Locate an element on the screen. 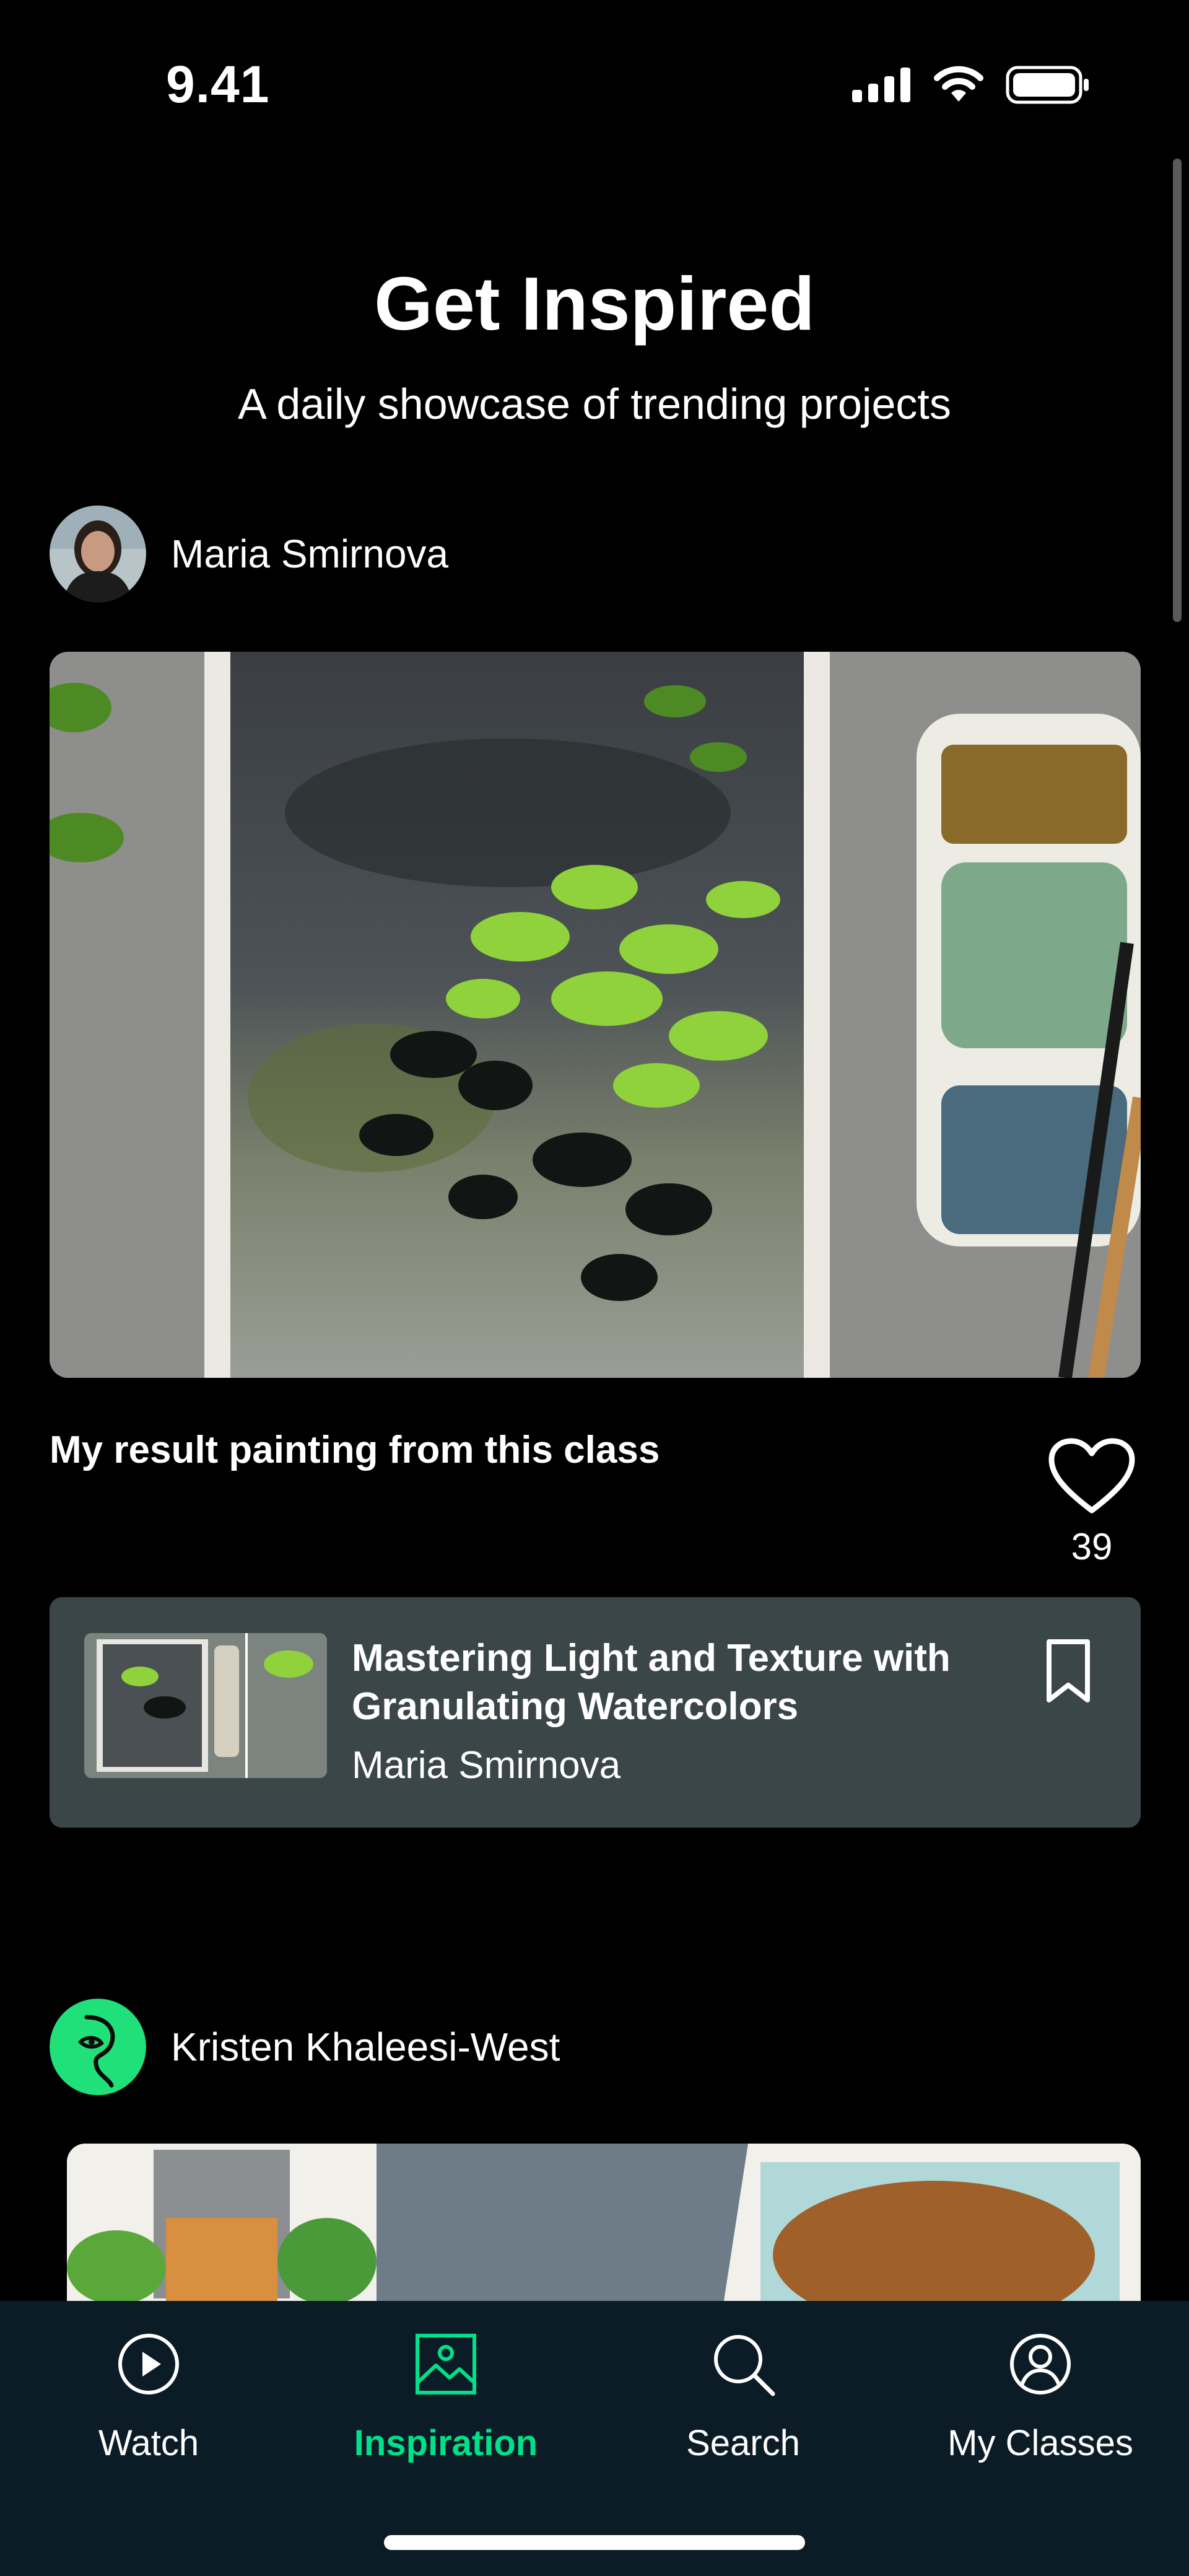 The image size is (1189, 2576). post-author: Kristen Khaleesi-West is located at coordinates (305, 2047).